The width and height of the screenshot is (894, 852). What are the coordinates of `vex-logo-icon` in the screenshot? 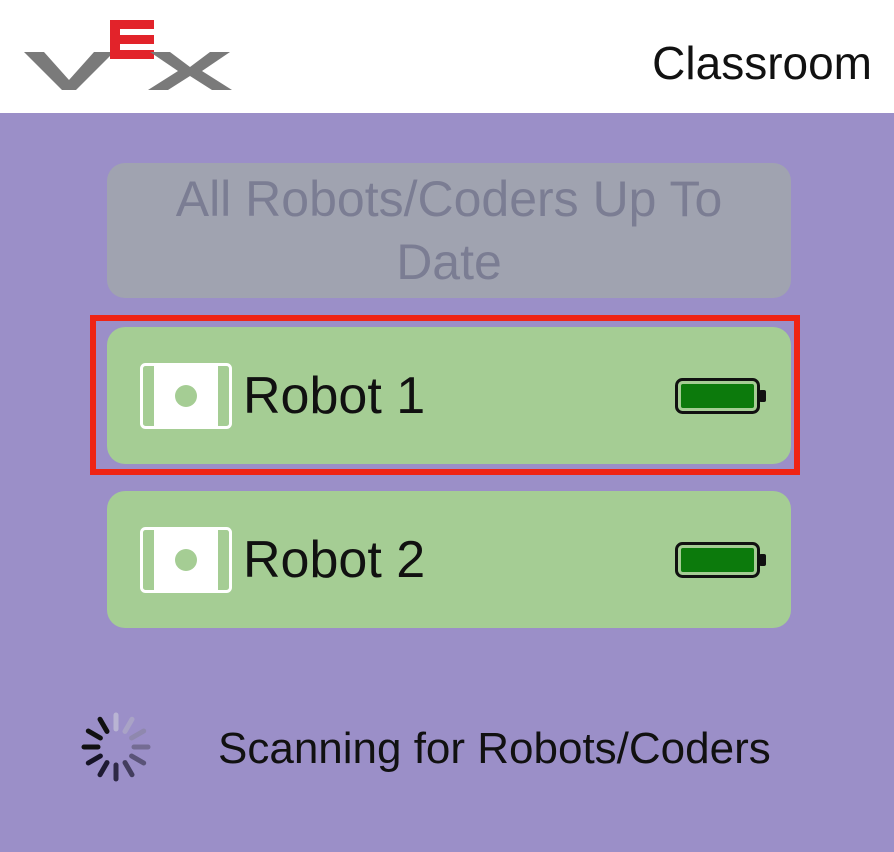 It's located at (128, 55).